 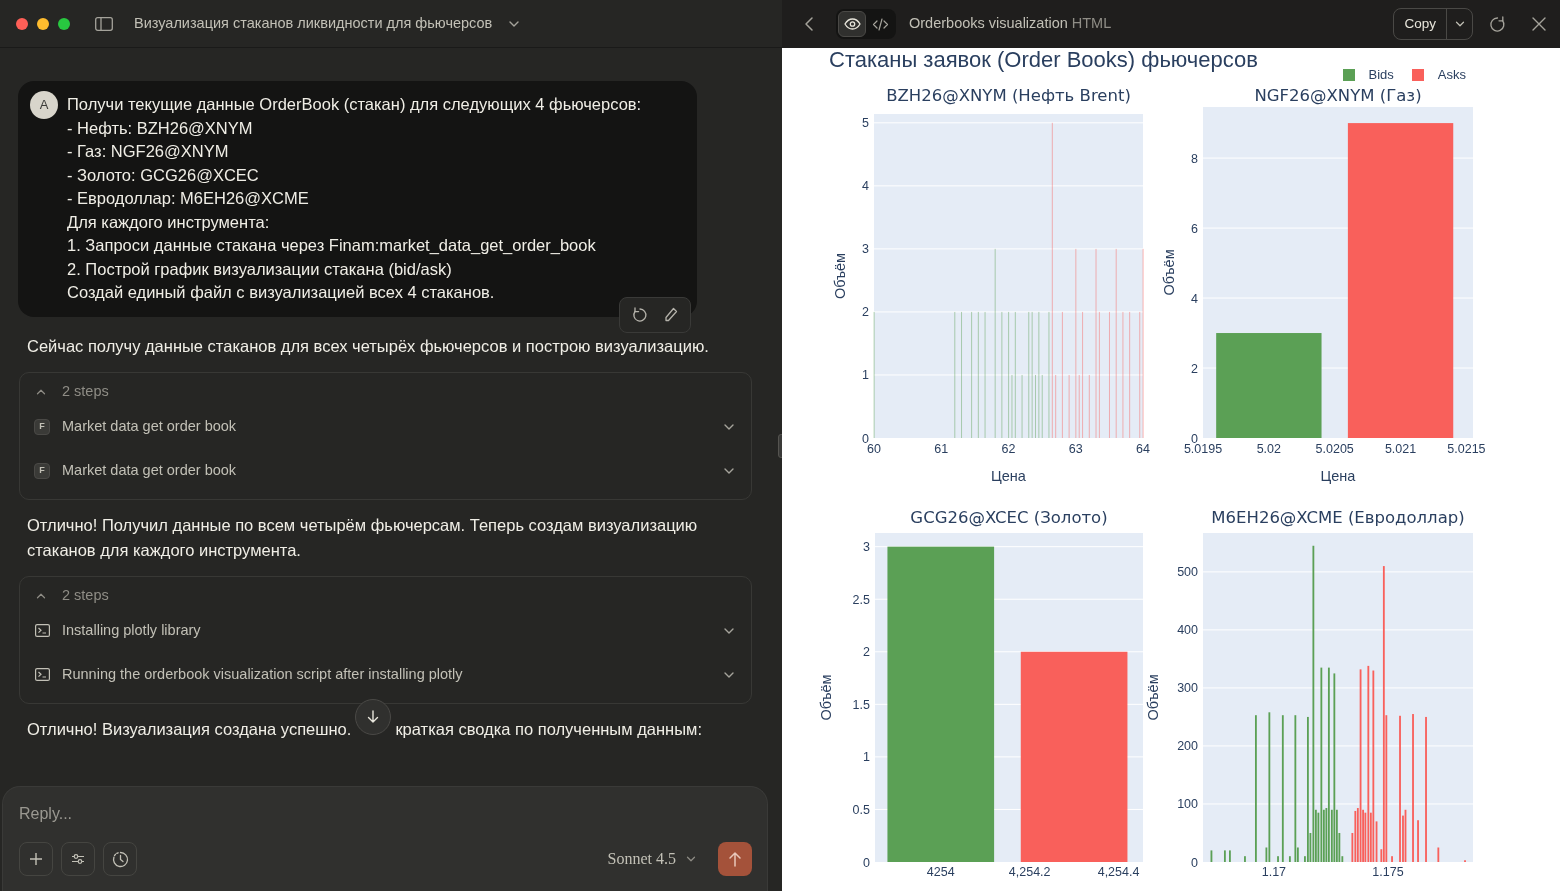 I want to click on message-text-line: - Газ: NGF26@XNYM, so click(x=148, y=151).